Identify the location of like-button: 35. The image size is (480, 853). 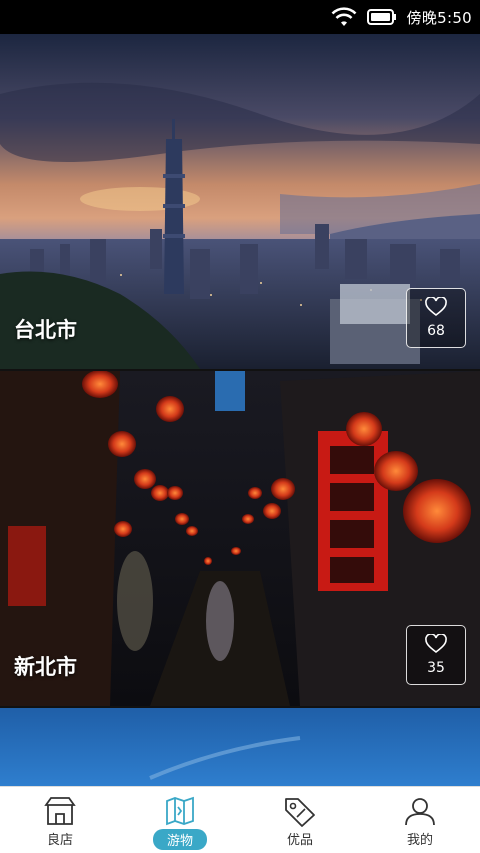
(436, 655).